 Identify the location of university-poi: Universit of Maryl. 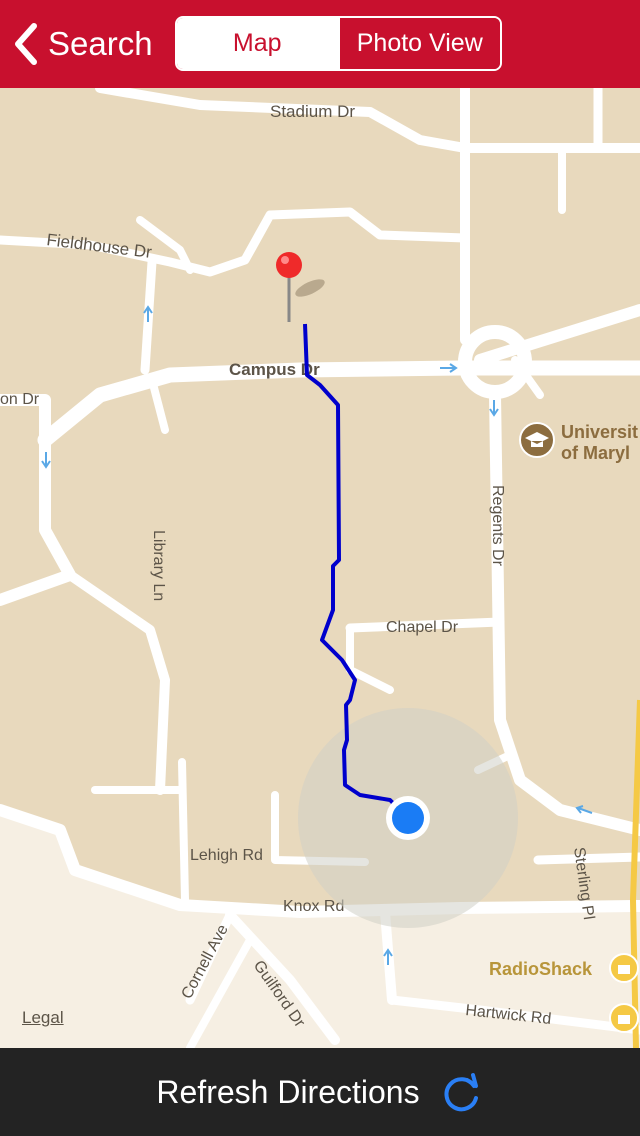
(578, 442).